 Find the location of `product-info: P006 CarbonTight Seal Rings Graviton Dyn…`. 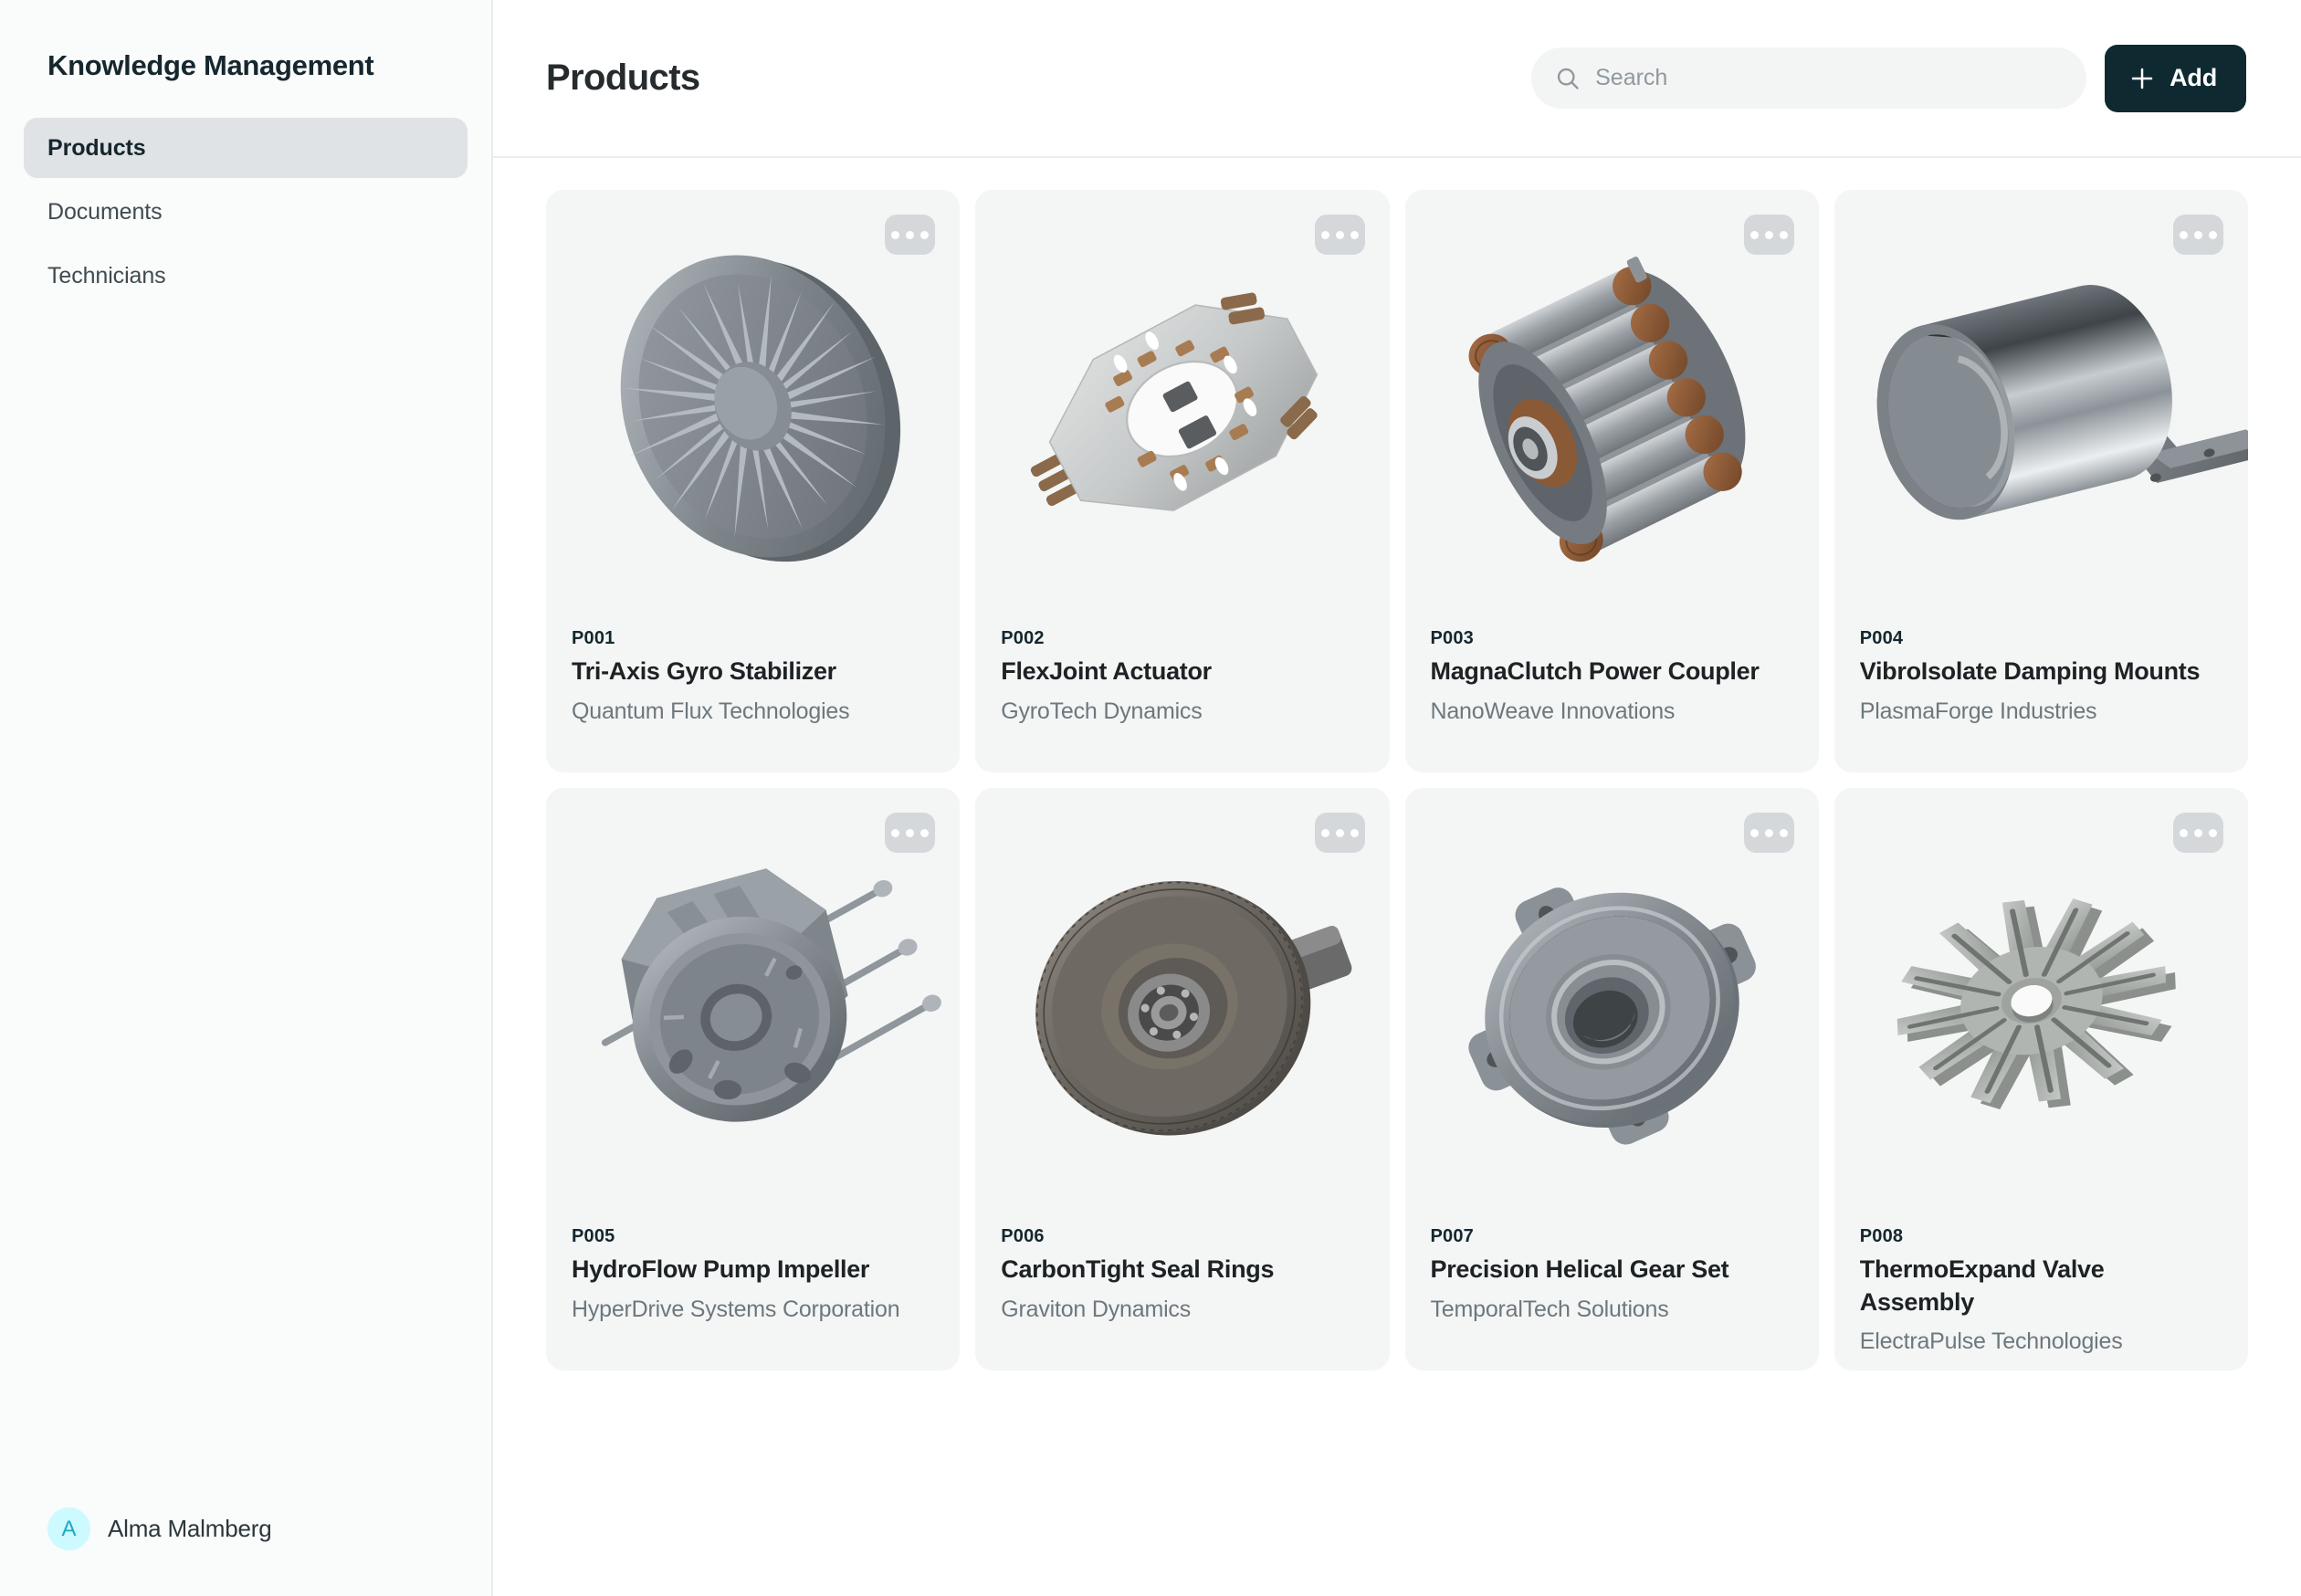

product-info: P006 CarbonTight Seal Rings Graviton Dyn… is located at coordinates (1182, 1275).